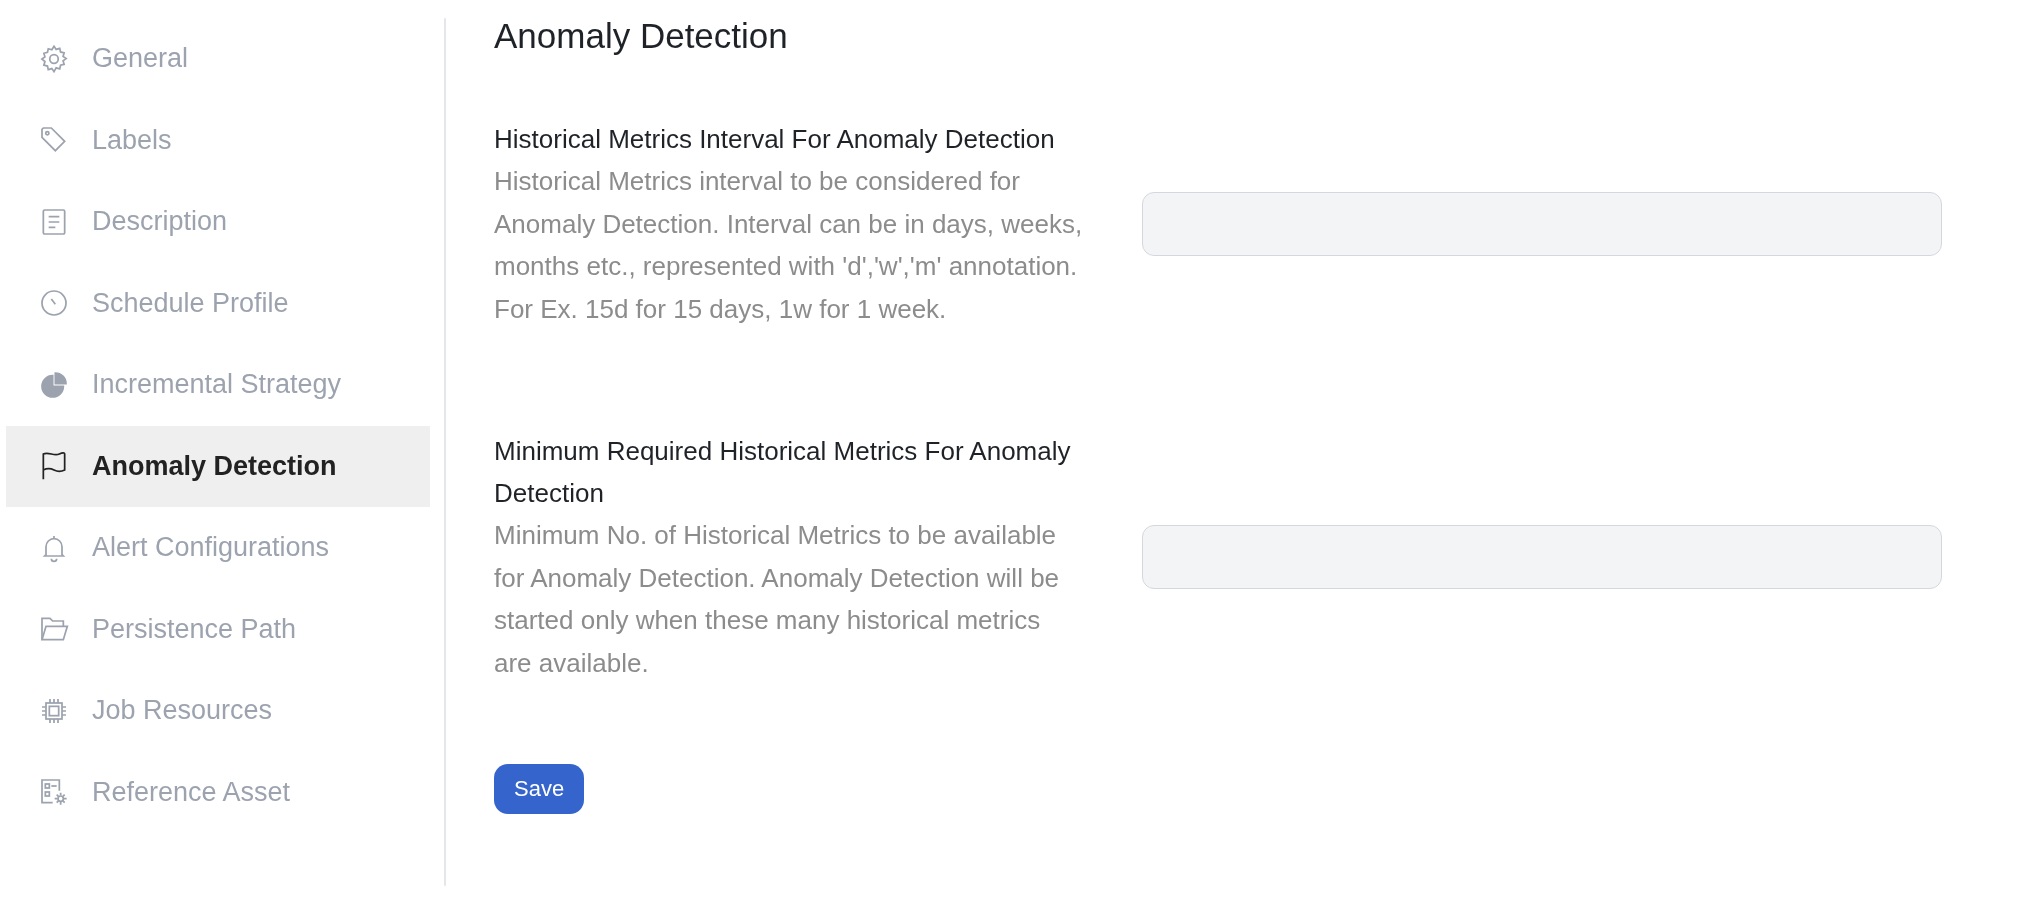 This screenshot has height=904, width=2030. I want to click on sidebar-item: Incremental Strategy, so click(218, 385).